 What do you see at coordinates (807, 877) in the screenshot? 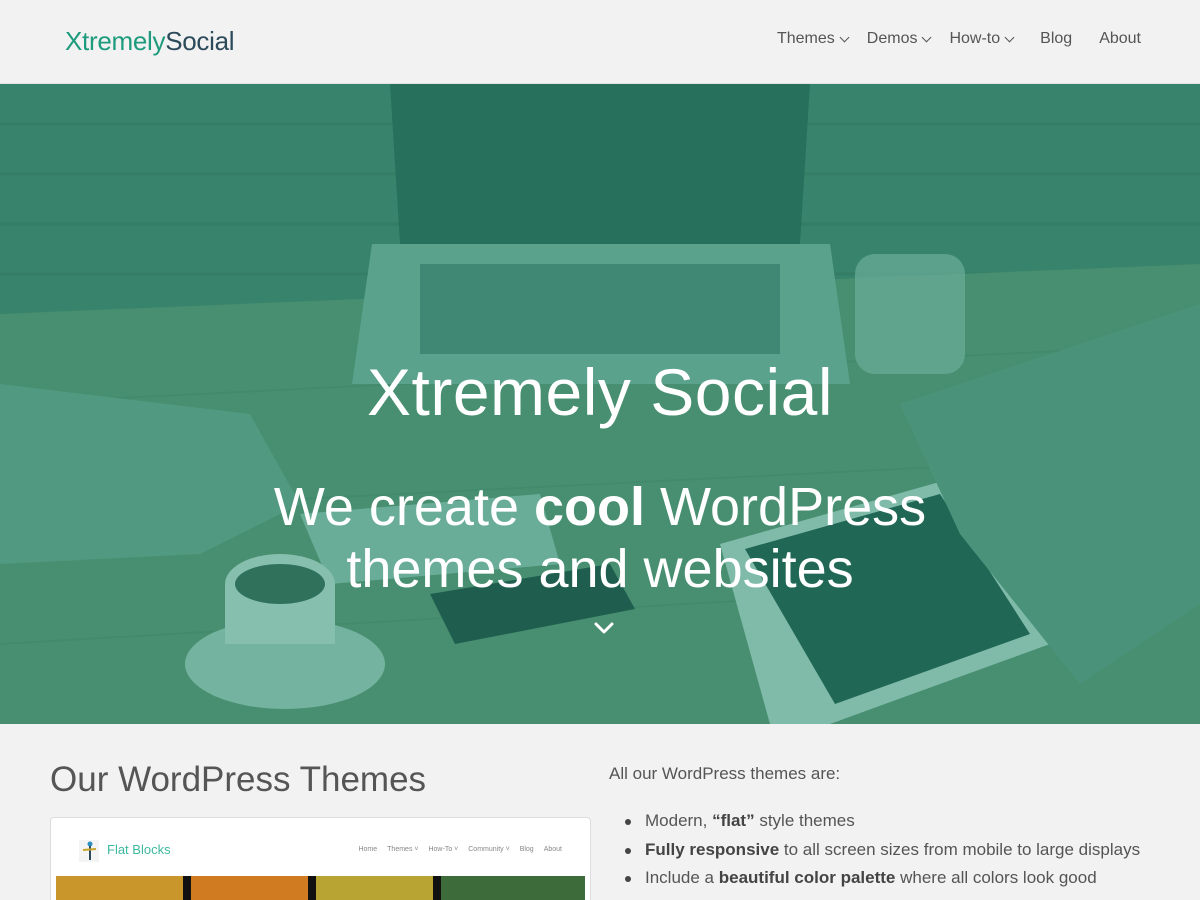
I see `feature-bold: beautiful color palette` at bounding box center [807, 877].